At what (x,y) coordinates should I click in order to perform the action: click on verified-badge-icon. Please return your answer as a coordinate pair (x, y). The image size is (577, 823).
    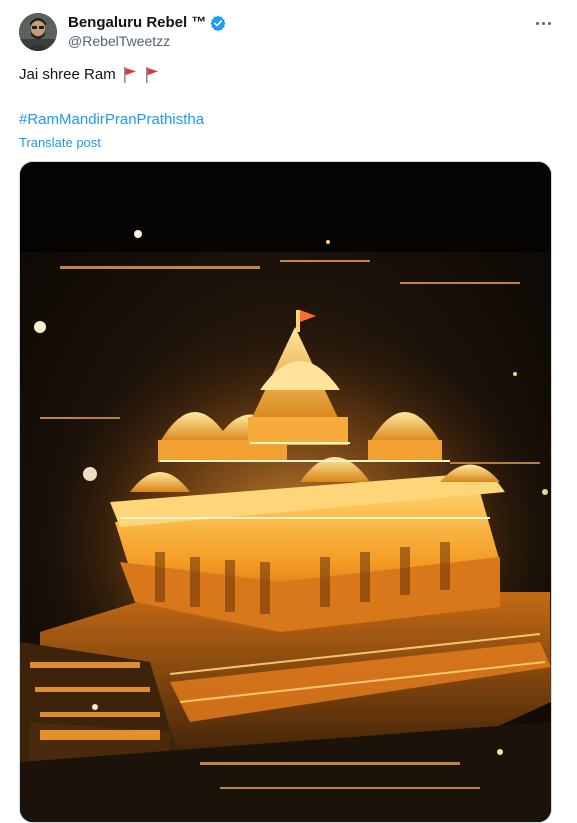
    Looking at the image, I should click on (218, 23).